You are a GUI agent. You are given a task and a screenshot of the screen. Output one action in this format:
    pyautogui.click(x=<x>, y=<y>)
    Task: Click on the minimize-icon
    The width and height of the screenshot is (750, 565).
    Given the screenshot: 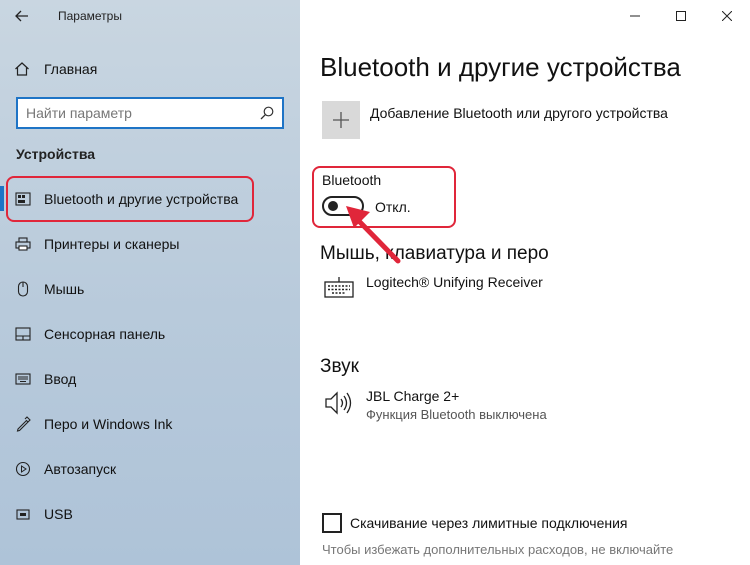 What is the action you would take?
    pyautogui.click(x=635, y=16)
    